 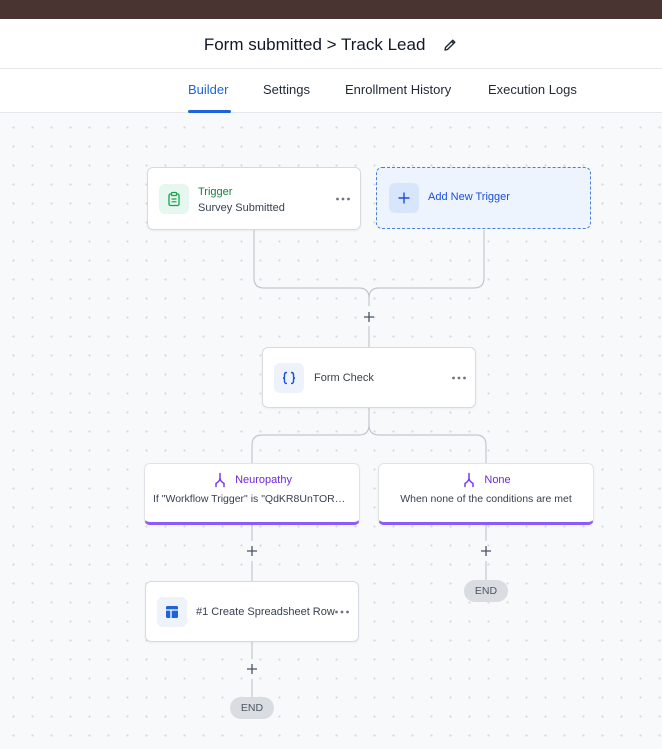 What do you see at coordinates (254, 198) in the screenshot?
I see `trigger-node: Trigger Survey Submitted` at bounding box center [254, 198].